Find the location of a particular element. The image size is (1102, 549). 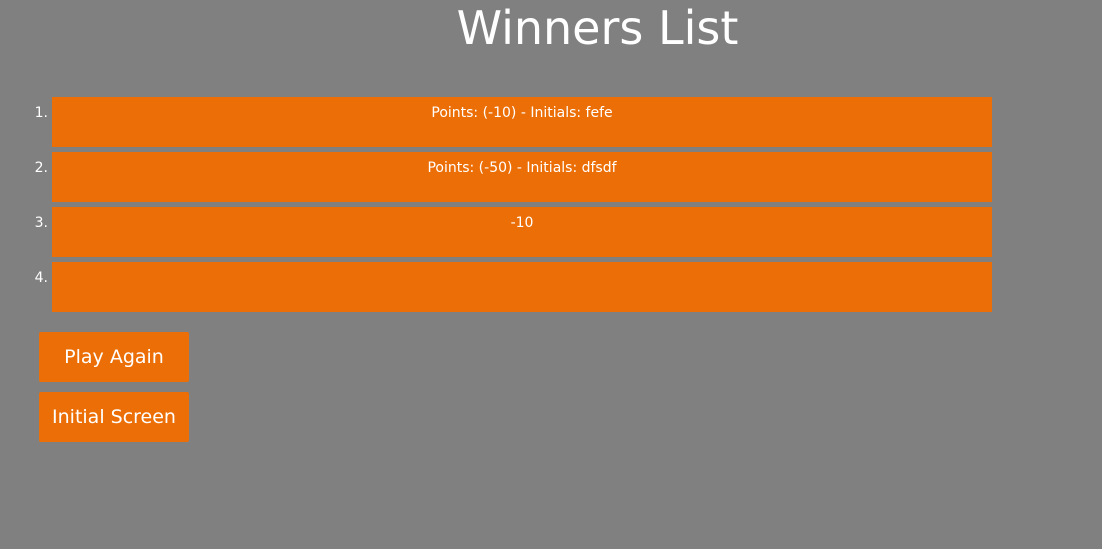

list-item: 3. -10 is located at coordinates (551, 232).